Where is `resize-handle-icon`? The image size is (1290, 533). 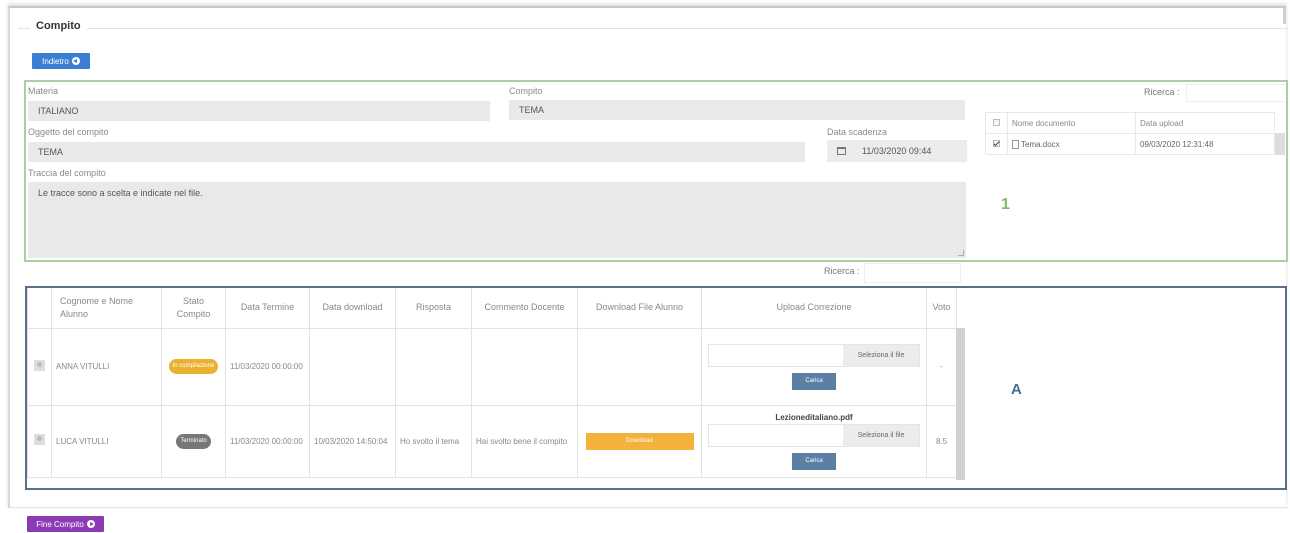 resize-handle-icon is located at coordinates (961, 253).